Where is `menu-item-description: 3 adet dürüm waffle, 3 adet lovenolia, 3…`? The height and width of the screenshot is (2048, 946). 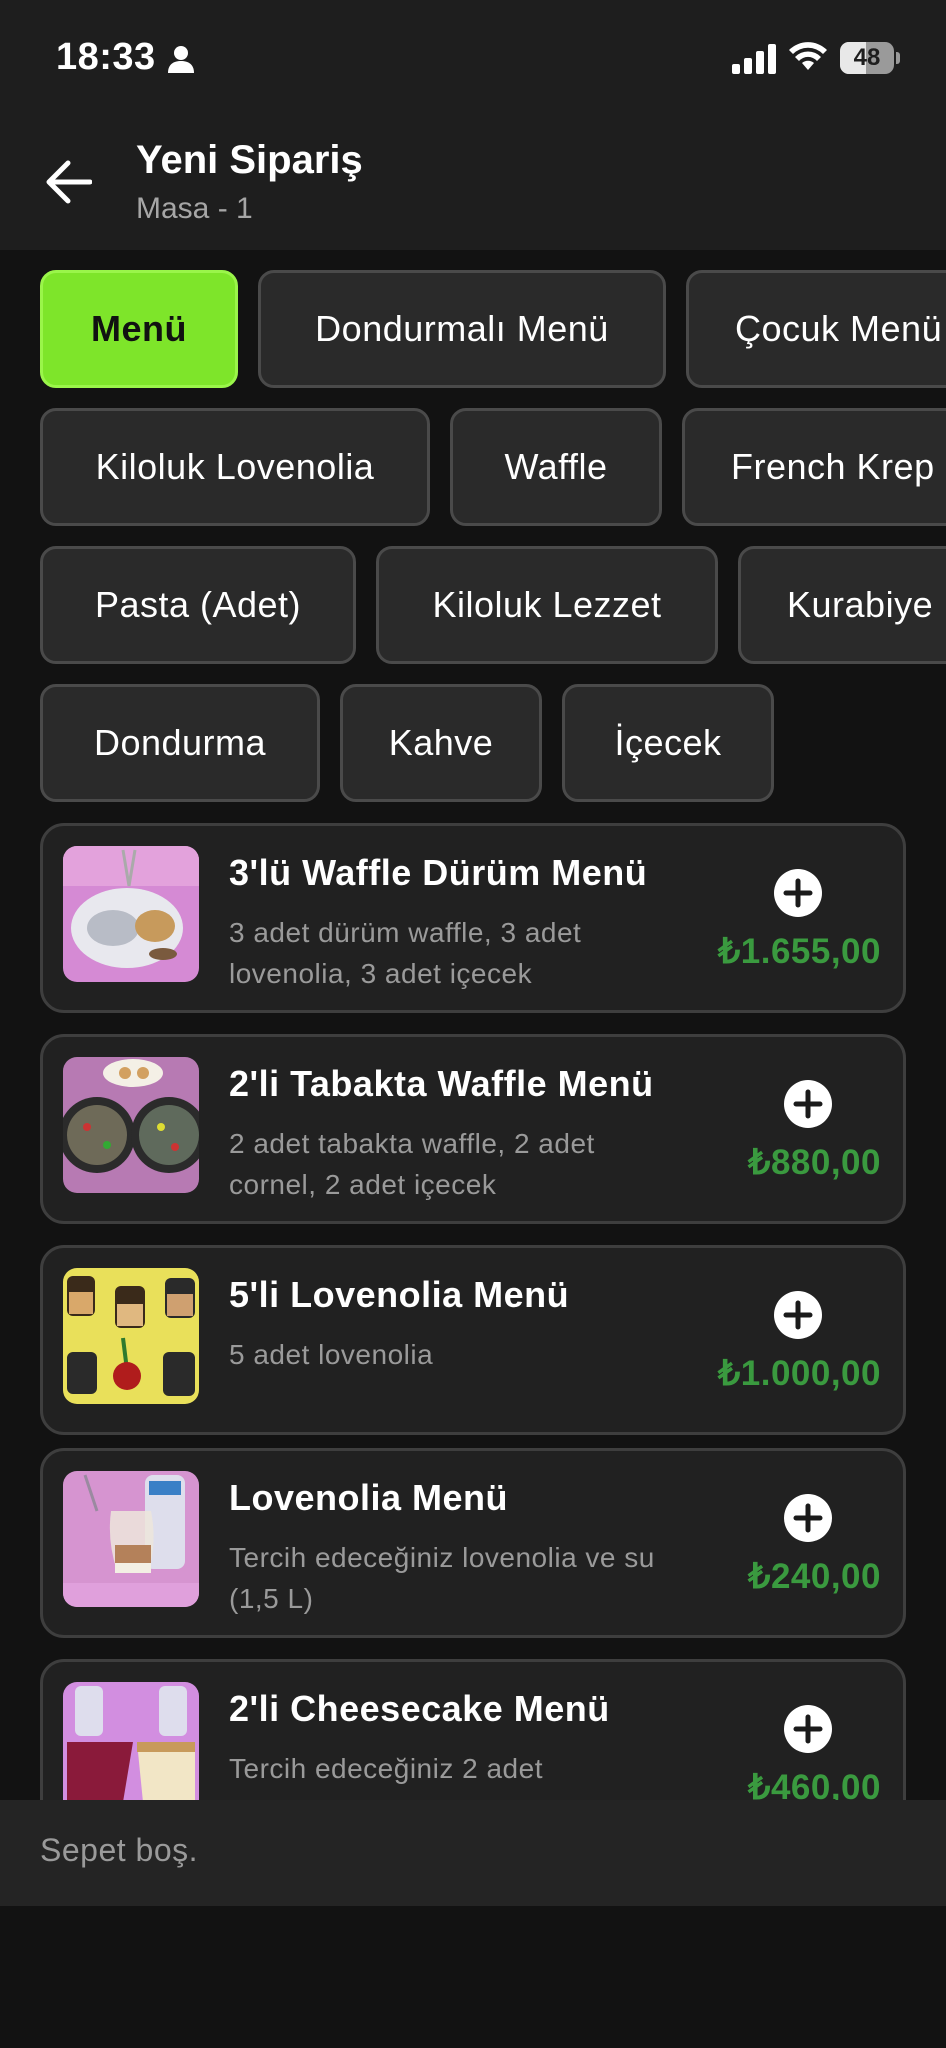
menu-item-description: 3 adet dürüm waffle, 3 adet lovenolia, 3… is located at coordinates (405, 953).